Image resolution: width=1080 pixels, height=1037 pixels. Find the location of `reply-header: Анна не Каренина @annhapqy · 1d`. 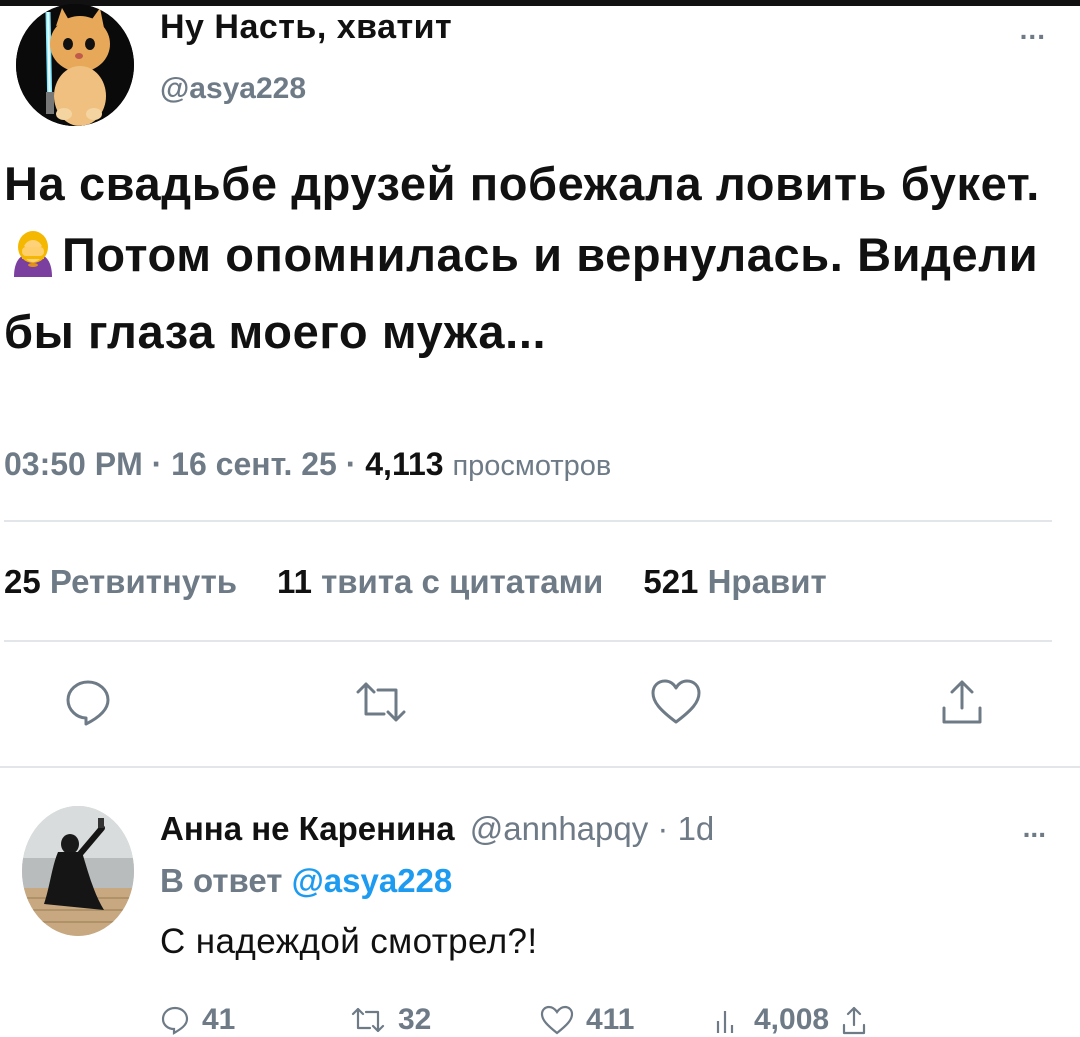

reply-header: Анна не Каренина @annhapqy · 1d is located at coordinates (437, 829).